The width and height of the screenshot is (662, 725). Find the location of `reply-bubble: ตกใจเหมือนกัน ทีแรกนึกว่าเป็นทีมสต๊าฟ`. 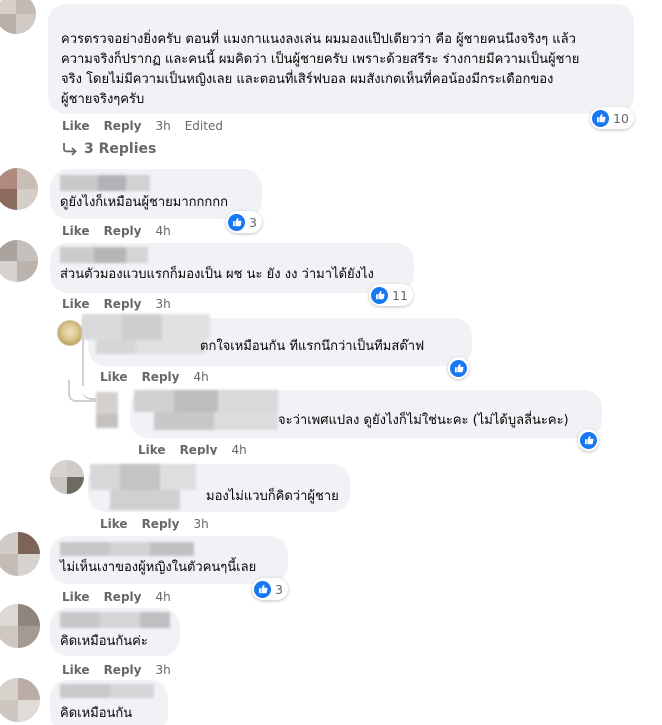

reply-bubble: ตกใจเหมือนกัน ทีแรกนึกว่าเป็นทีมสต๊าฟ is located at coordinates (277, 340).